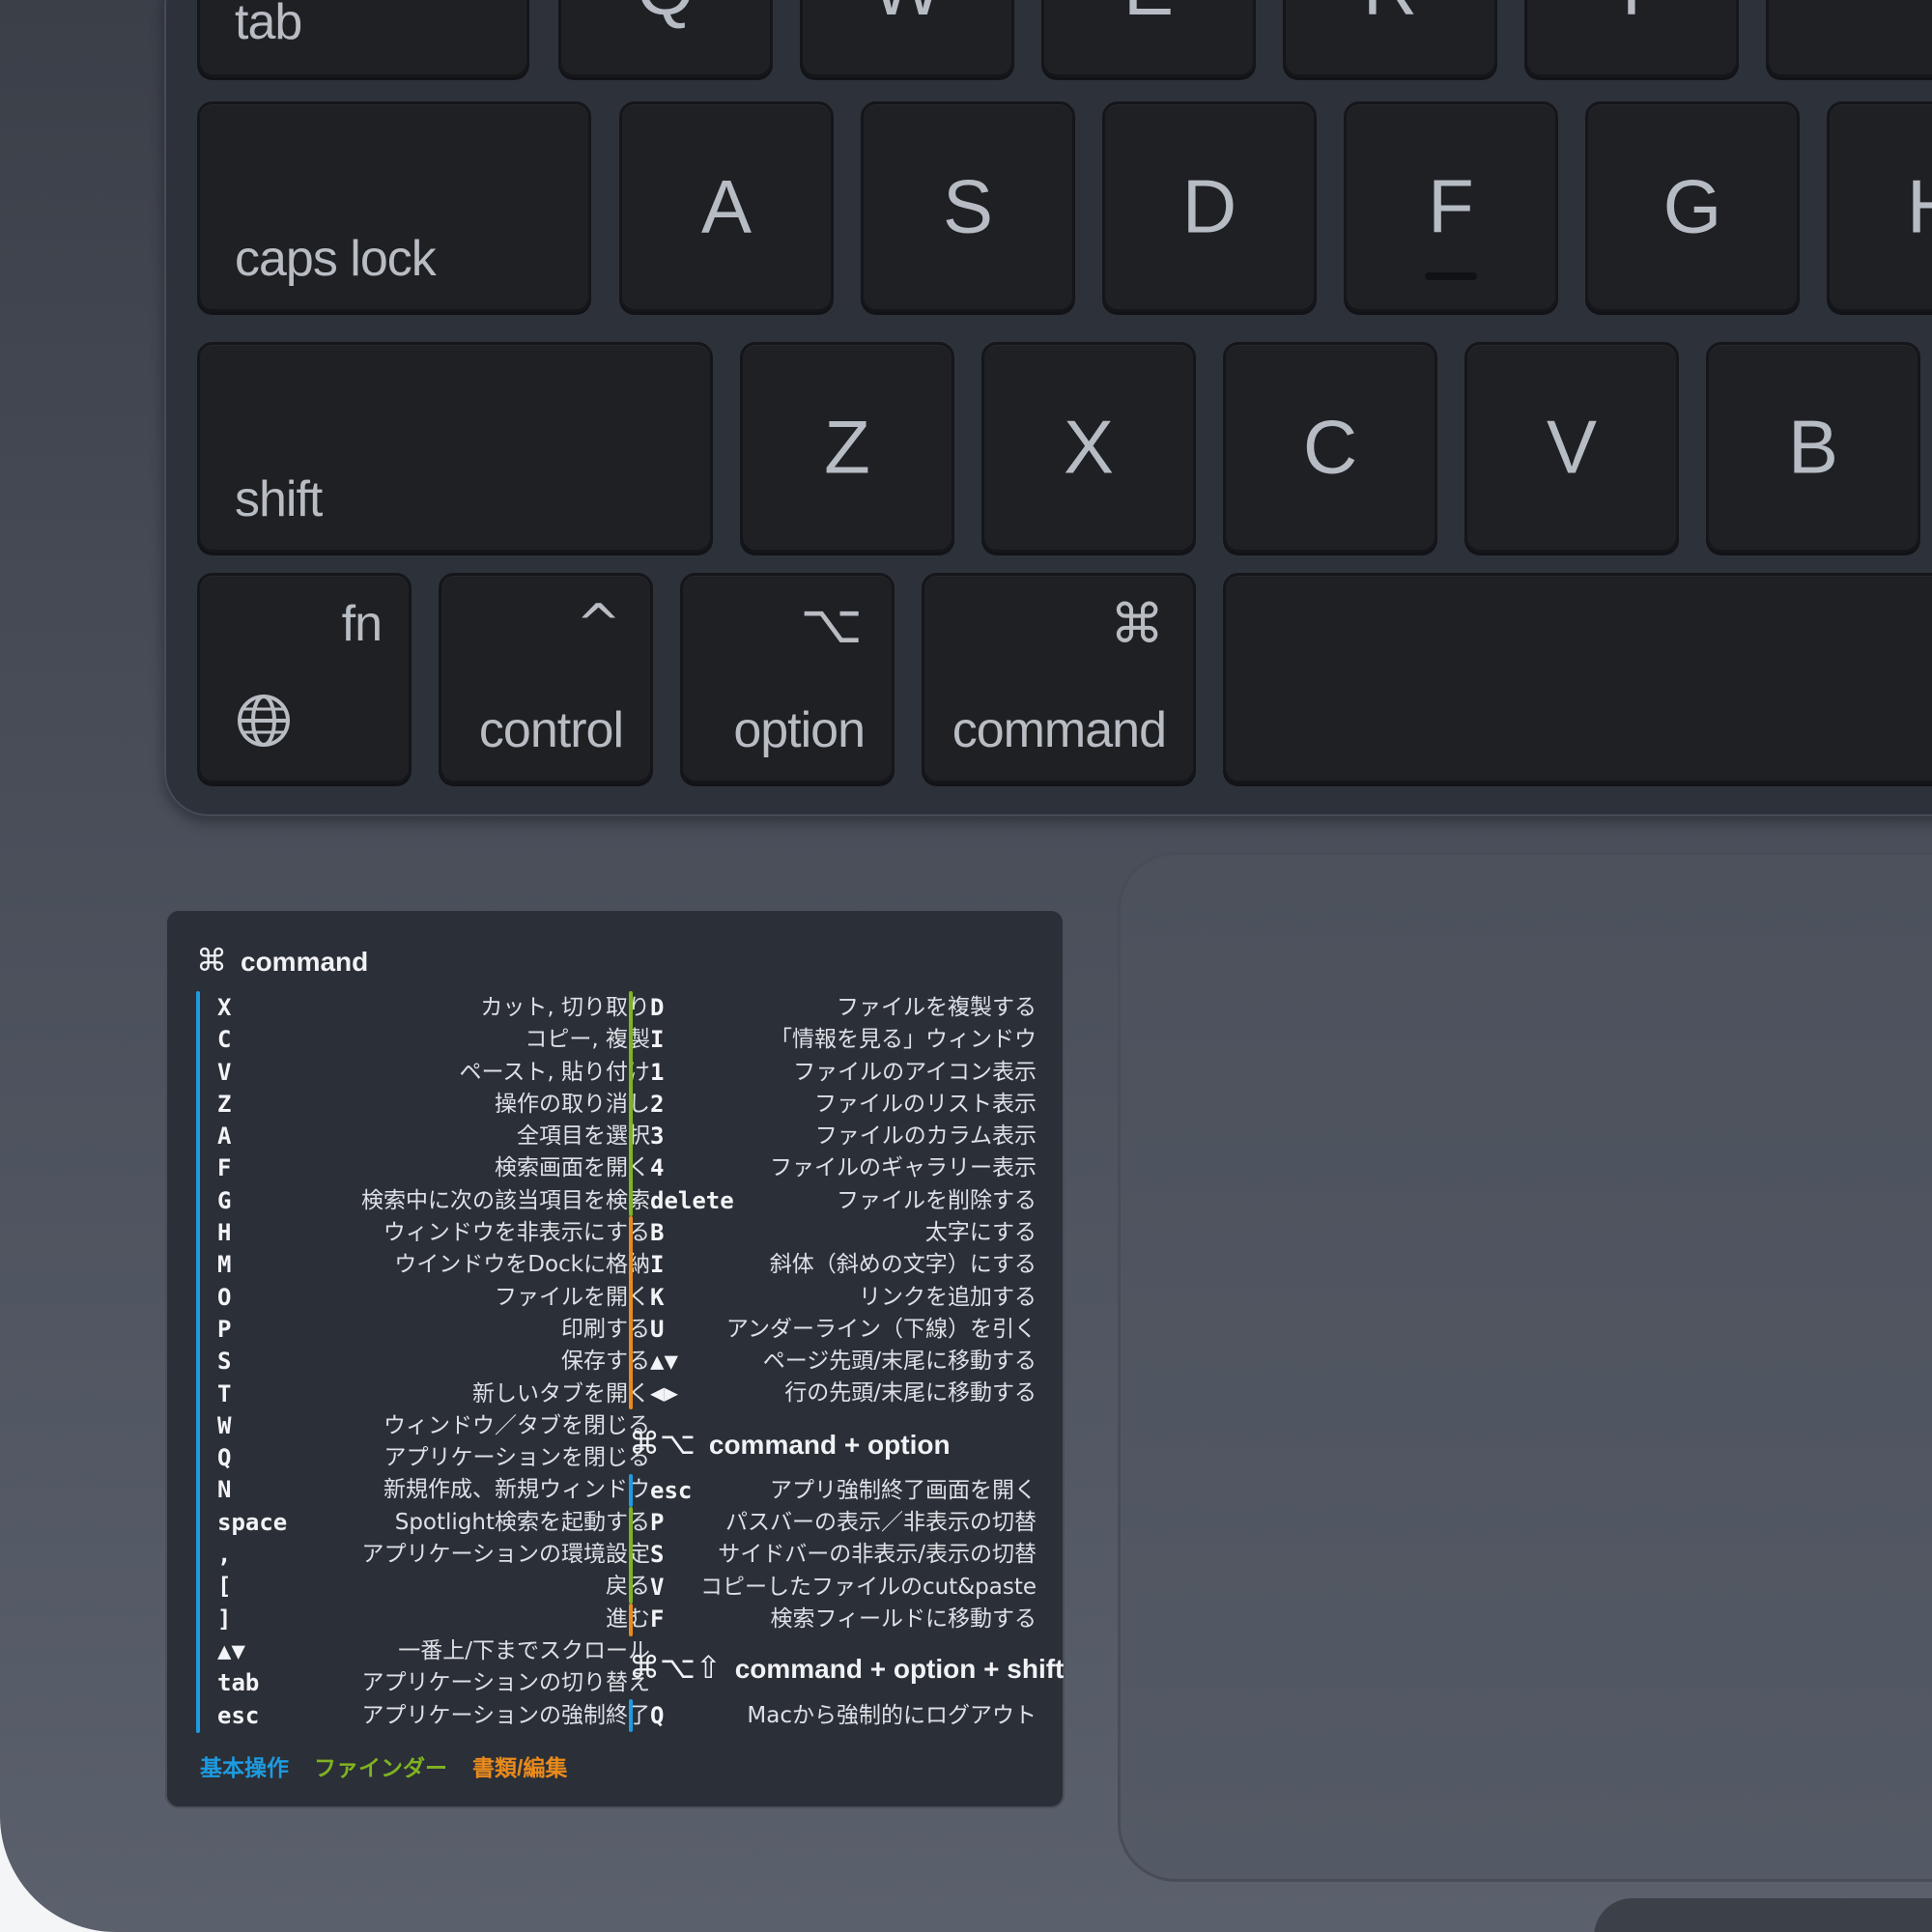 The width and height of the screenshot is (1932, 1932). I want to click on key-f: F, so click(1451, 206).